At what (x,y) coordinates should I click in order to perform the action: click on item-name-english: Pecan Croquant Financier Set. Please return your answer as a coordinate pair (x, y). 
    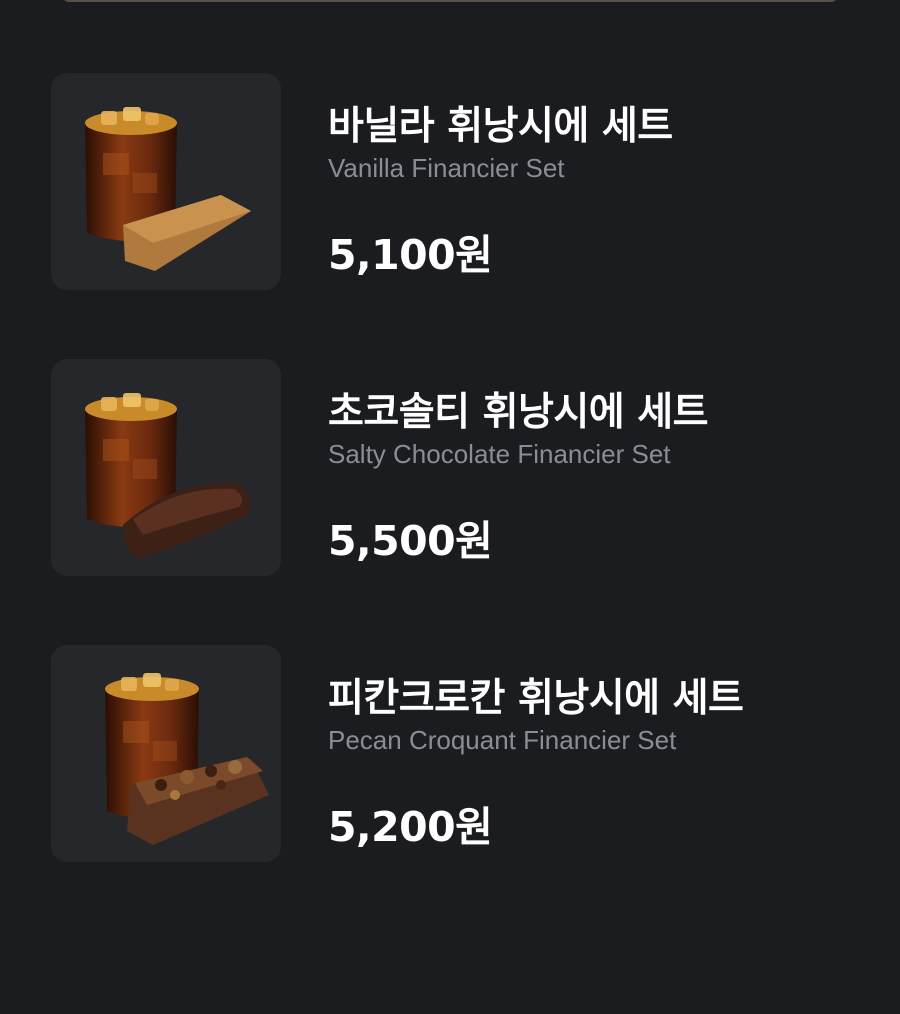
    Looking at the image, I should click on (502, 740).